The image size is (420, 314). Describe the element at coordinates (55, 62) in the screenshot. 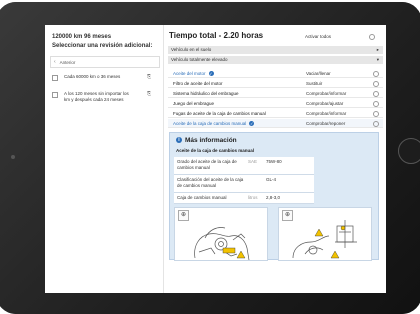

I see `chevron-left-icon: ‹` at that location.